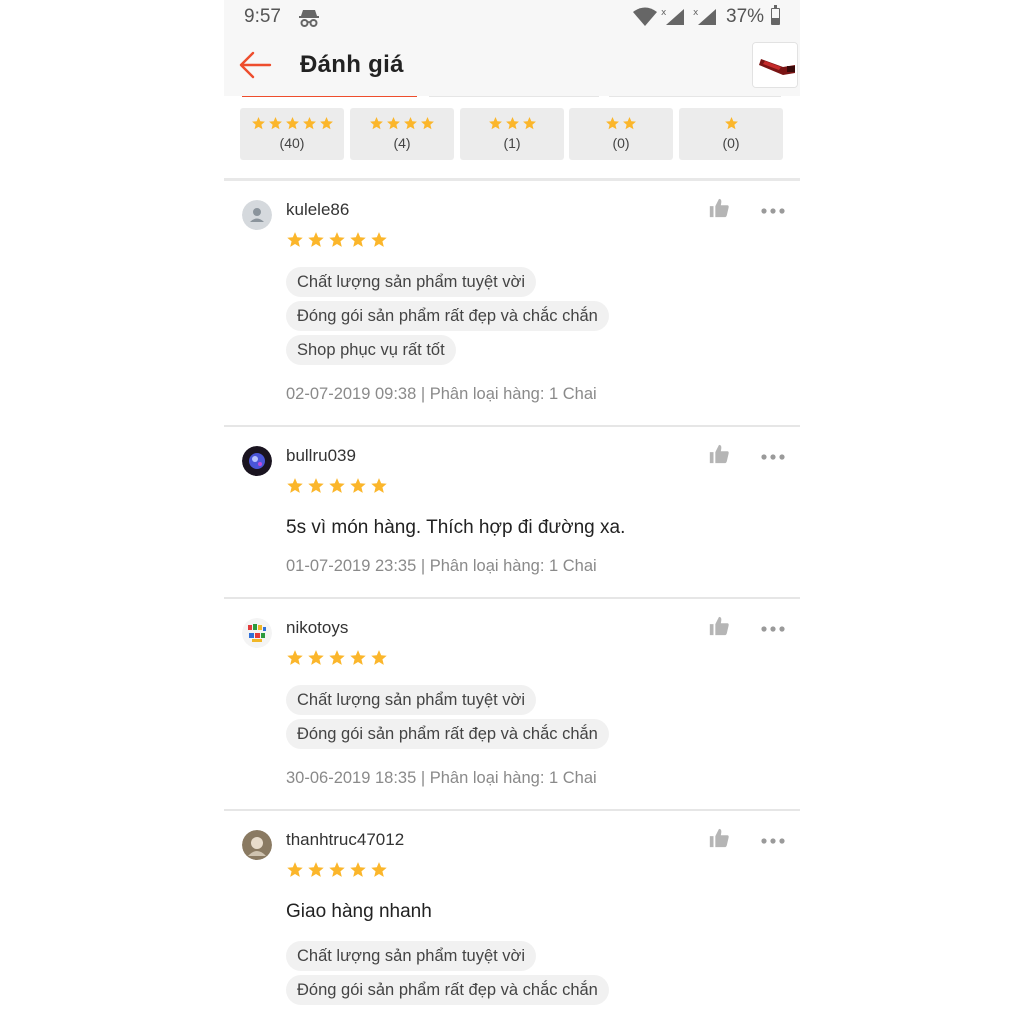 The width and height of the screenshot is (1024, 1024). I want to click on wifi-icon, so click(645, 19).